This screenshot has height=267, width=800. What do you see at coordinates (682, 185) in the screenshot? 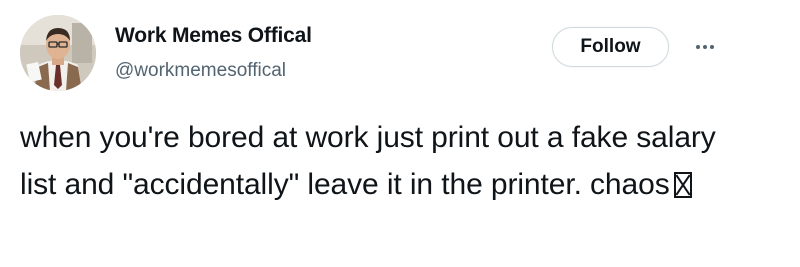
I see `missing-emoji-icon` at bounding box center [682, 185].